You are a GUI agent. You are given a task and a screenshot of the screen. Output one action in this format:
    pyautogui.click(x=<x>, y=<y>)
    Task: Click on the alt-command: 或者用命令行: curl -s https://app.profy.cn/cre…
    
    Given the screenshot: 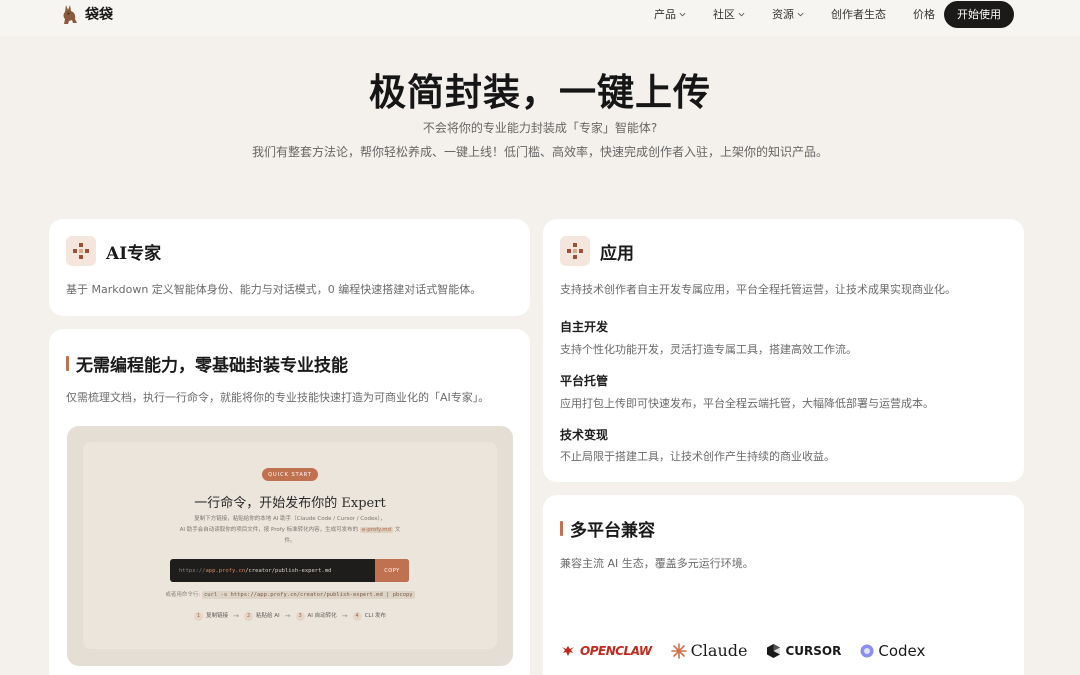 What is the action you would take?
    pyautogui.click(x=290, y=594)
    